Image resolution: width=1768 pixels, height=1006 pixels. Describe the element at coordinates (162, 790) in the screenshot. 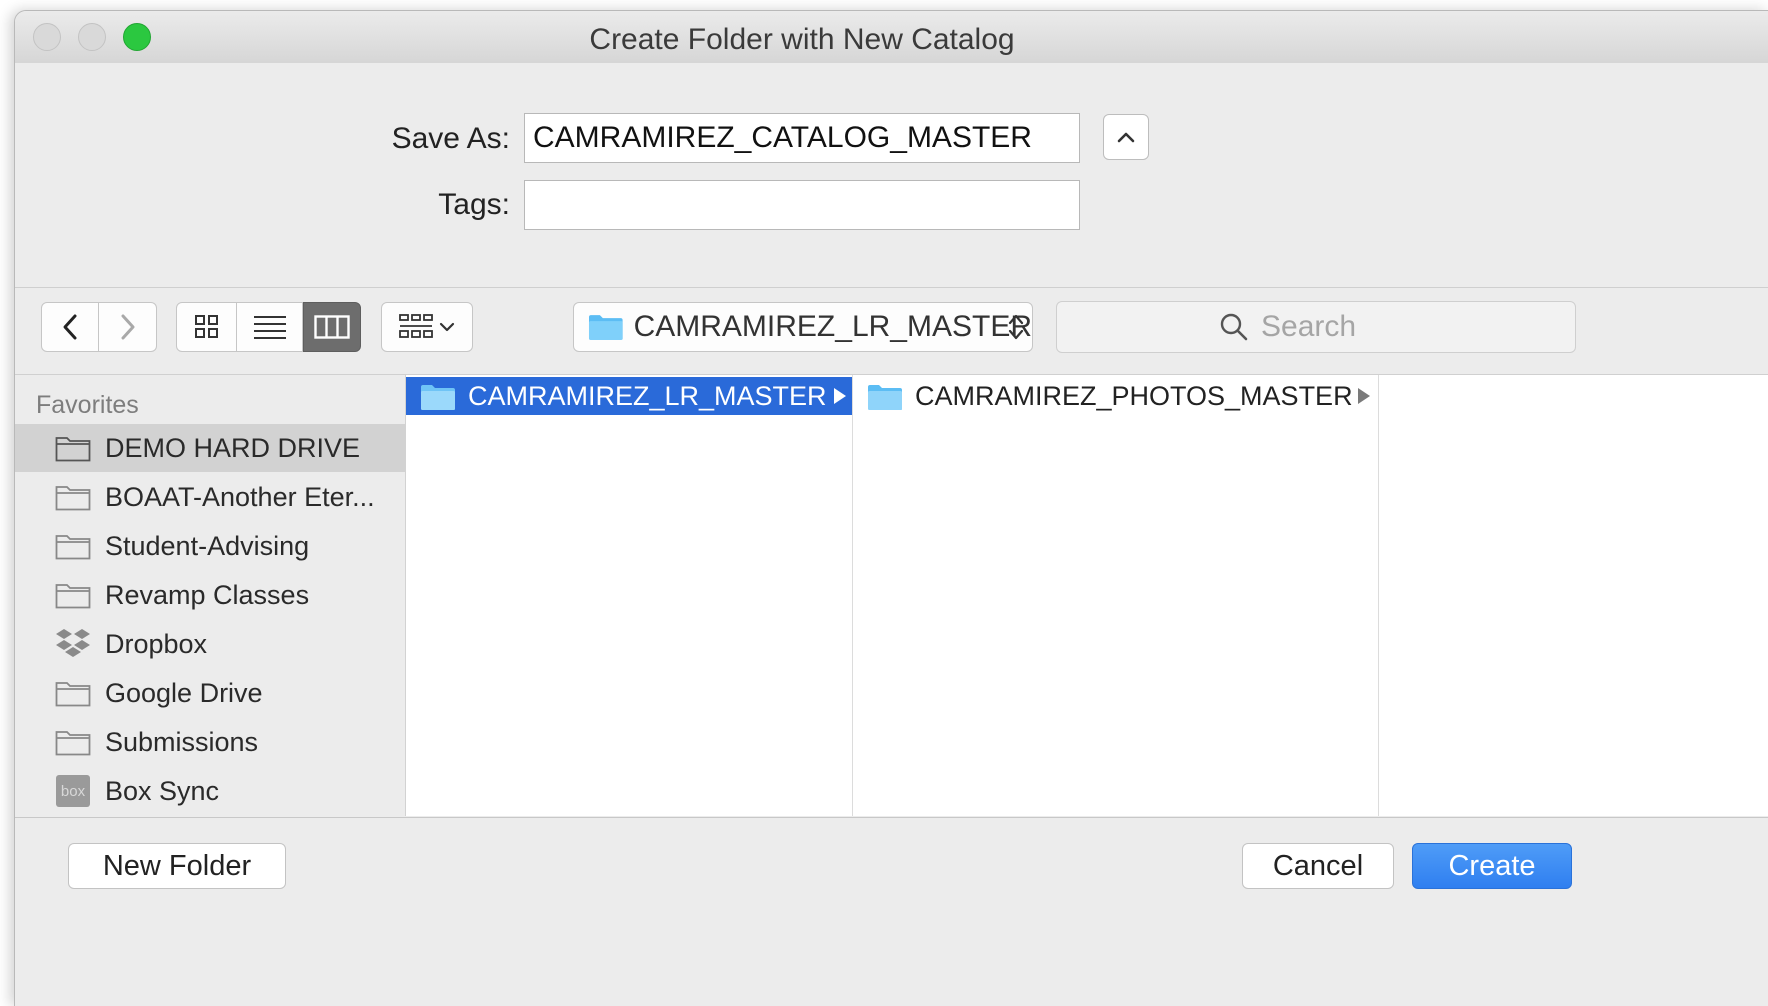

I see `sidebar-item-label: Box Sync` at that location.